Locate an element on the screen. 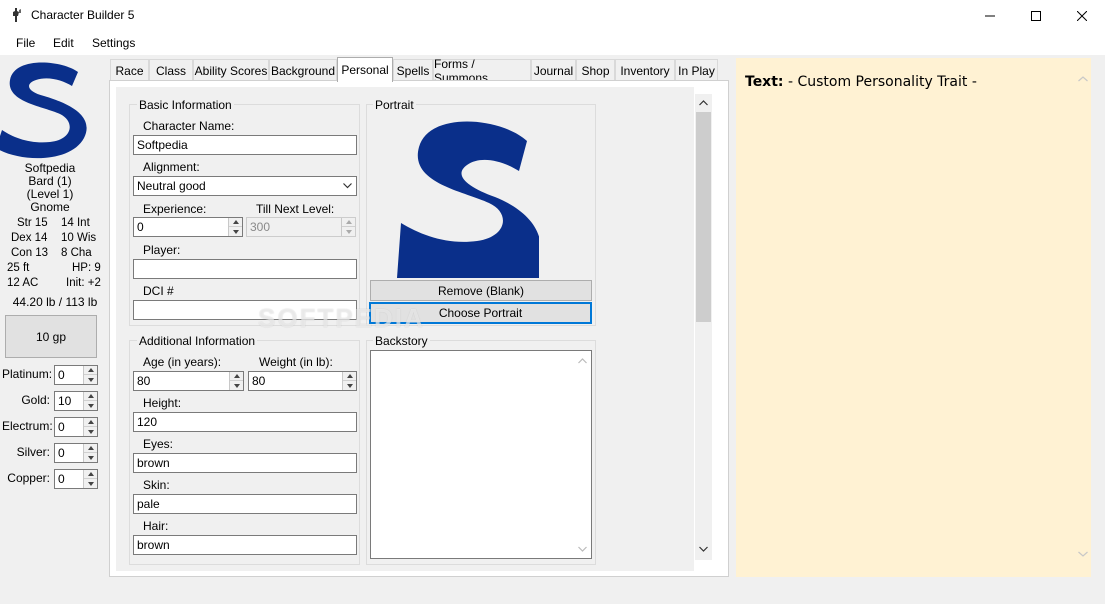  additional-info-title: Additional Information is located at coordinates (197, 341).